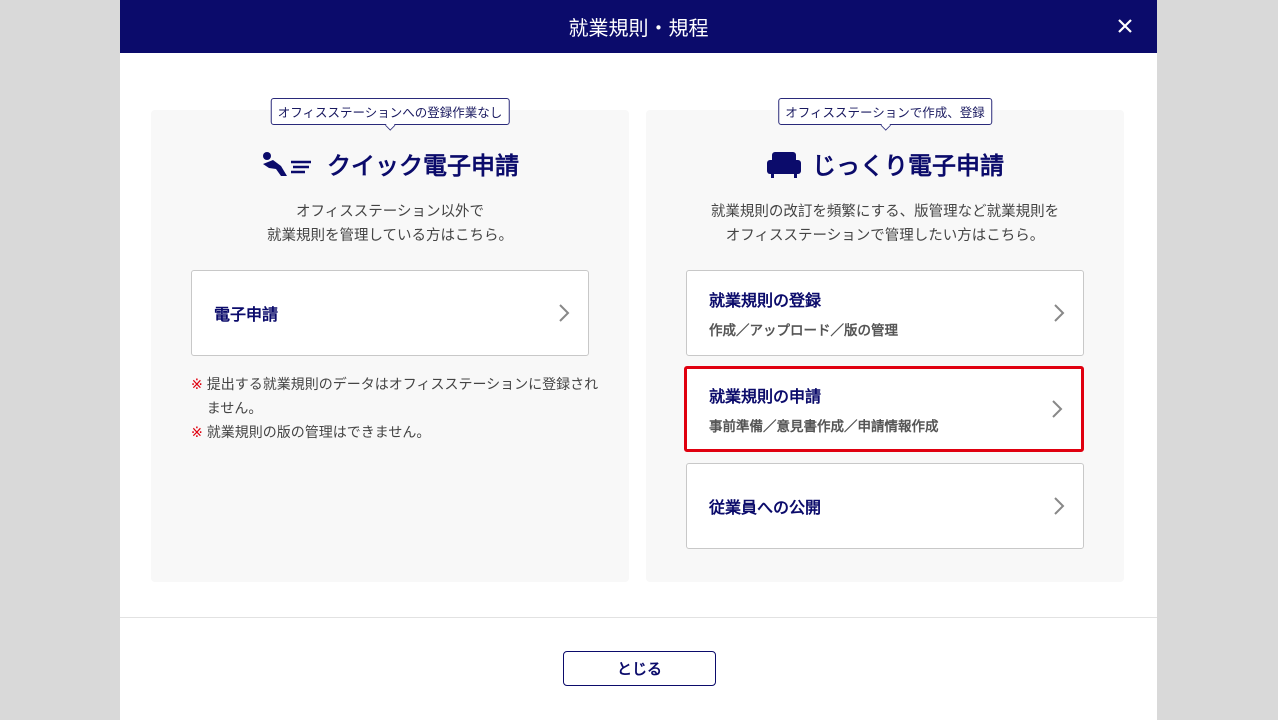  Describe the element at coordinates (390, 224) in the screenshot. I see `panel-description: オフィスステーション以外で就業規則を管理している方はこちら。` at that location.